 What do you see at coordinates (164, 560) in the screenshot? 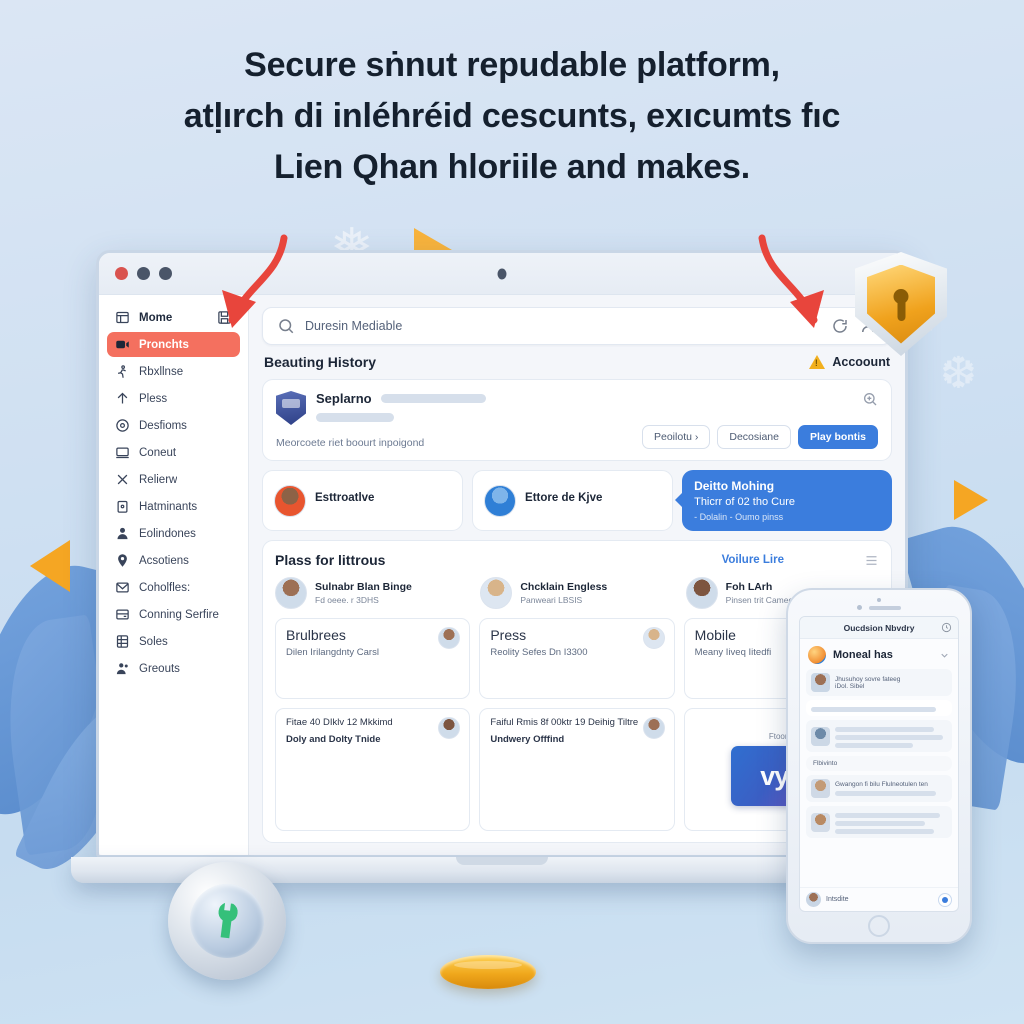
I see `sidebar-item-label: Acsotiens` at bounding box center [164, 560].